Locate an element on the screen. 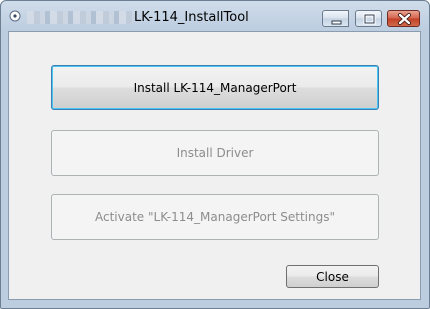 This screenshot has width=430, height=309. close-icon is located at coordinates (404, 19).